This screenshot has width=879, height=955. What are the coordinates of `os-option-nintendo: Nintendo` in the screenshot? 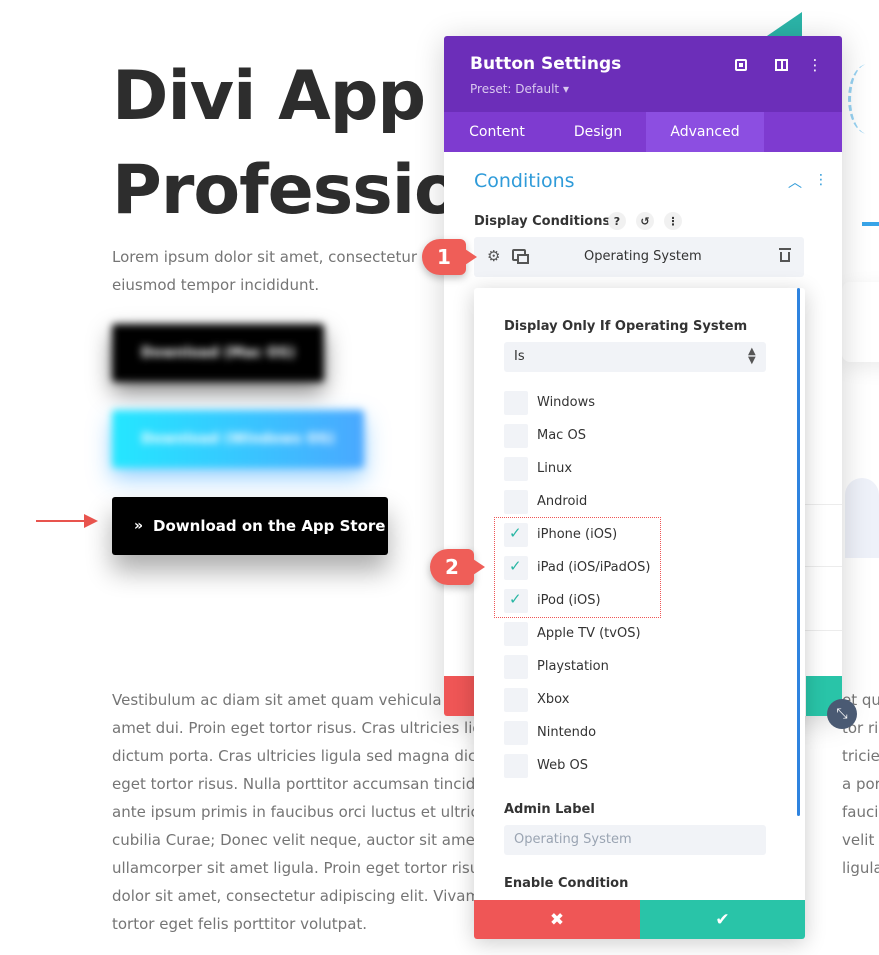 It's located at (604, 733).